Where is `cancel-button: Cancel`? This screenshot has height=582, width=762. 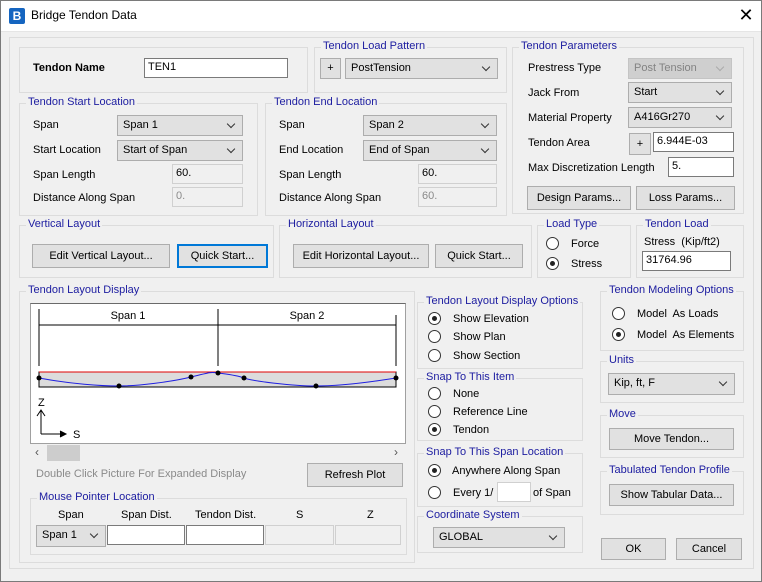 cancel-button: Cancel is located at coordinates (709, 549).